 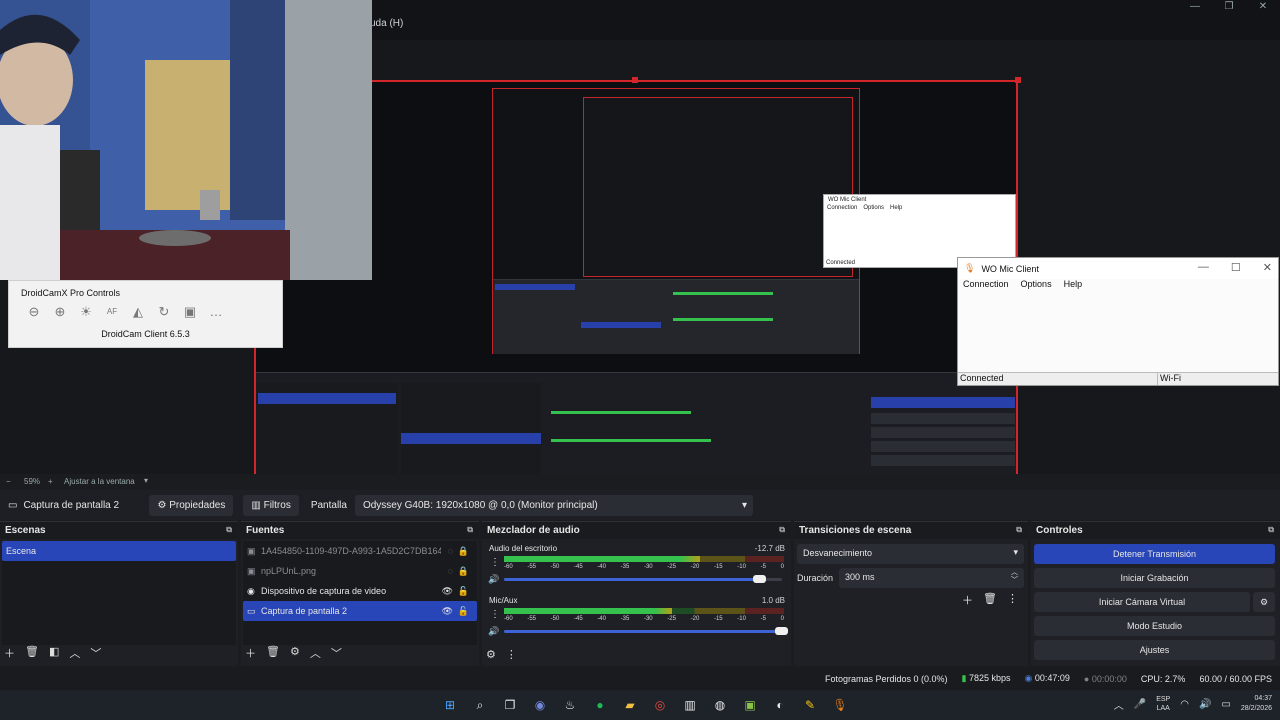 What do you see at coordinates (690, 705) in the screenshot?
I see `audio-app-icon: ▥` at bounding box center [690, 705].